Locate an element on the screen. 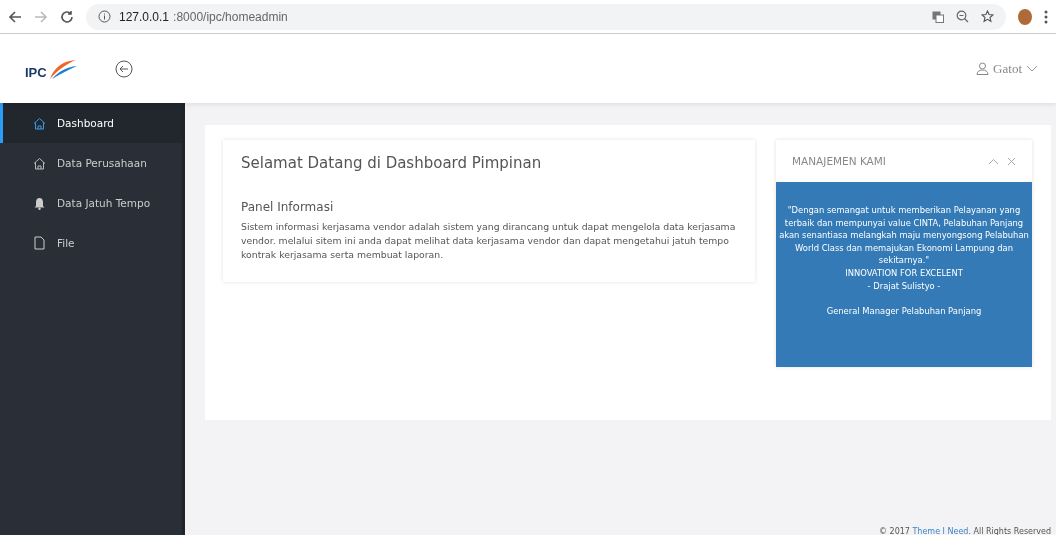 Image resolution: width=1056 pixels, height=535 pixels. reload-icon is located at coordinates (67, 16).